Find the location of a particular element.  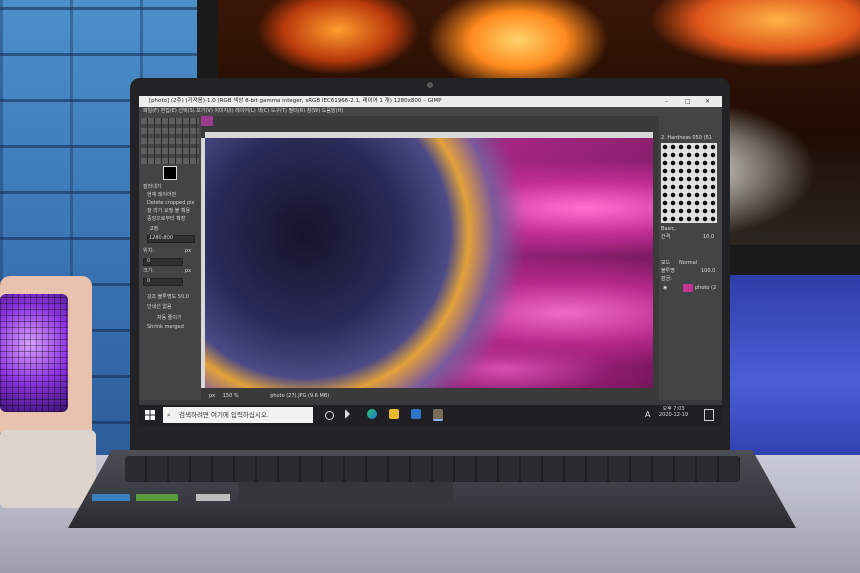

visibility-eye-icon: ◉ is located at coordinates (665, 288).